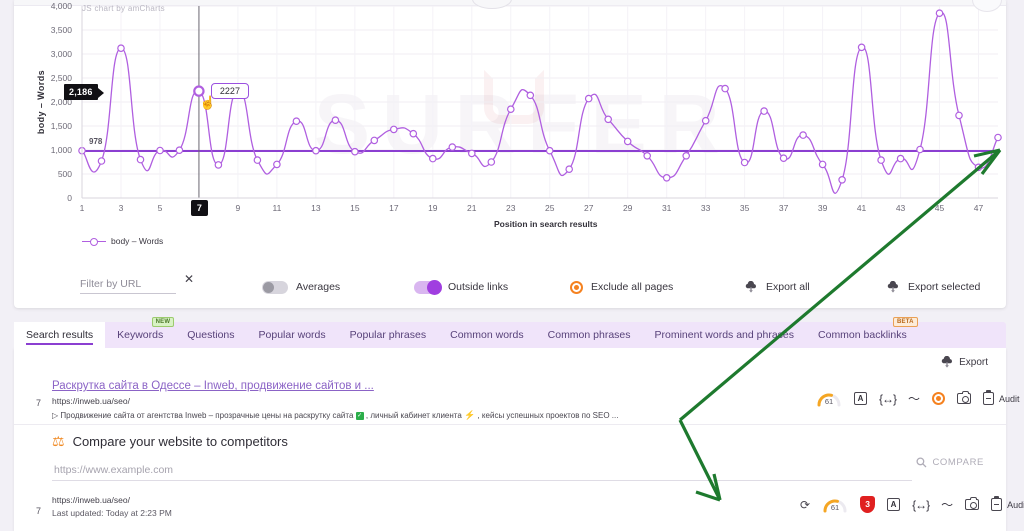  What do you see at coordinates (60, 335) in the screenshot?
I see `tab-search-results: Search results` at bounding box center [60, 335].